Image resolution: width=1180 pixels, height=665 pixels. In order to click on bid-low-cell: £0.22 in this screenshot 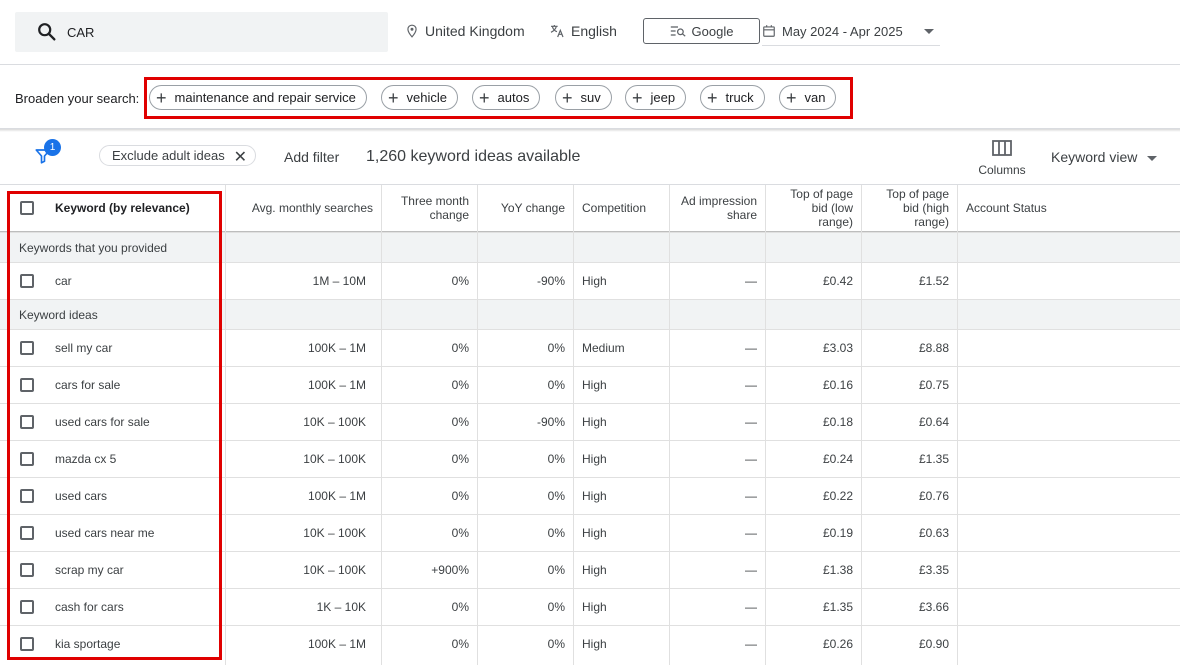, I will do `click(837, 496)`.